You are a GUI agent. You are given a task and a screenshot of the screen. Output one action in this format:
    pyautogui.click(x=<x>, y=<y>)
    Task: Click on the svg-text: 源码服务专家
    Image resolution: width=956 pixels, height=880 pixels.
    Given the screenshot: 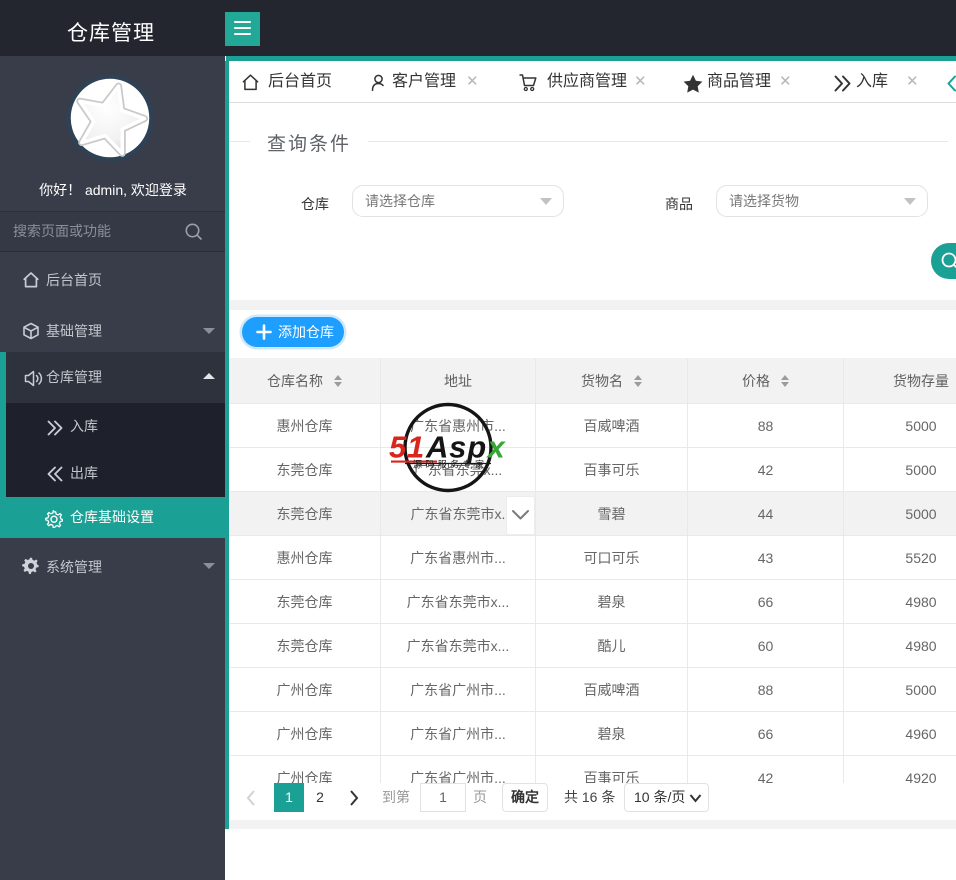 What is the action you would take?
    pyautogui.click(x=450, y=464)
    